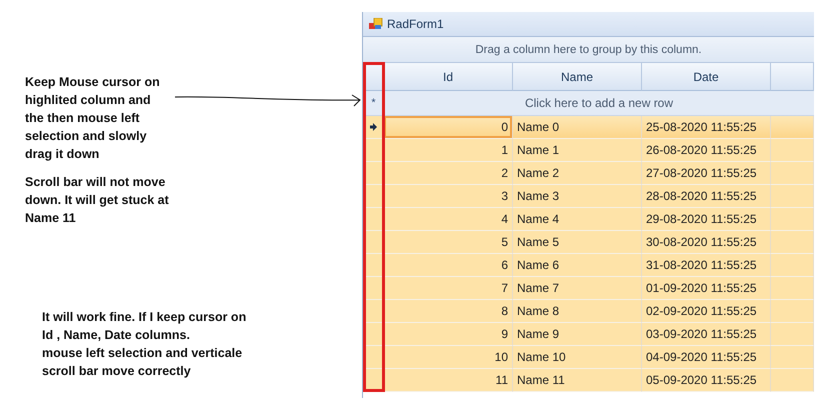 This screenshot has width=827, height=415. Describe the element at coordinates (448, 219) in the screenshot. I see `table-cell: 4` at that location.